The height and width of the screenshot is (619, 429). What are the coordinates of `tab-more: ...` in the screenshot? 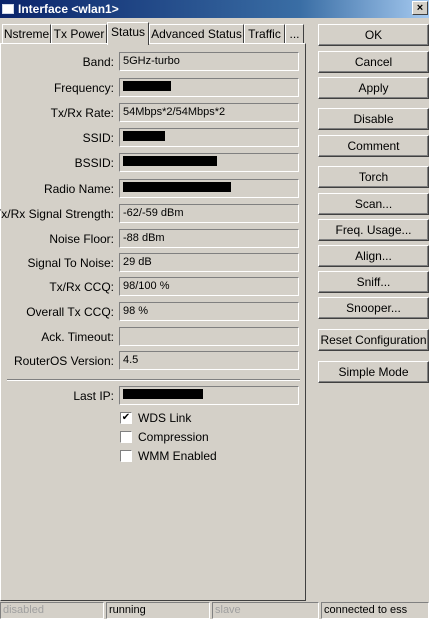 It's located at (294, 34).